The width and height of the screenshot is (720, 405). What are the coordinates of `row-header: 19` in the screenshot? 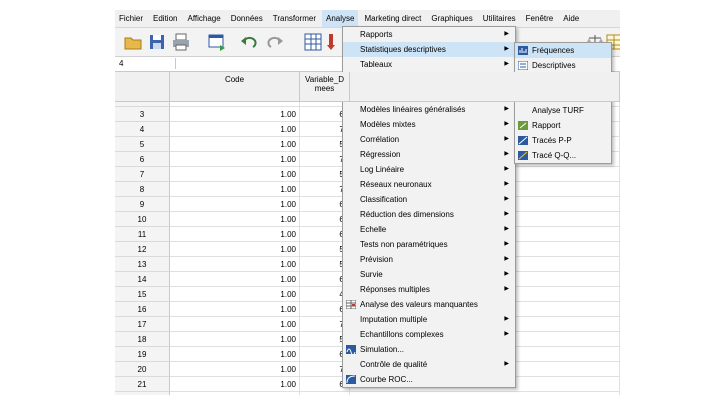 It's located at (142, 354).